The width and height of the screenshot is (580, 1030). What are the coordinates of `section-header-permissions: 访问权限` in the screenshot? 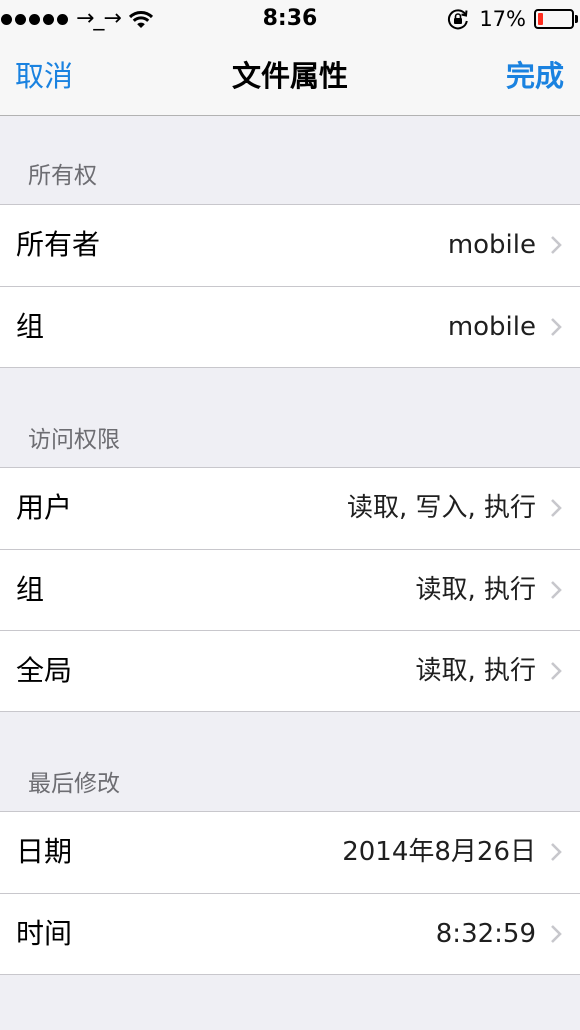 It's located at (74, 440).